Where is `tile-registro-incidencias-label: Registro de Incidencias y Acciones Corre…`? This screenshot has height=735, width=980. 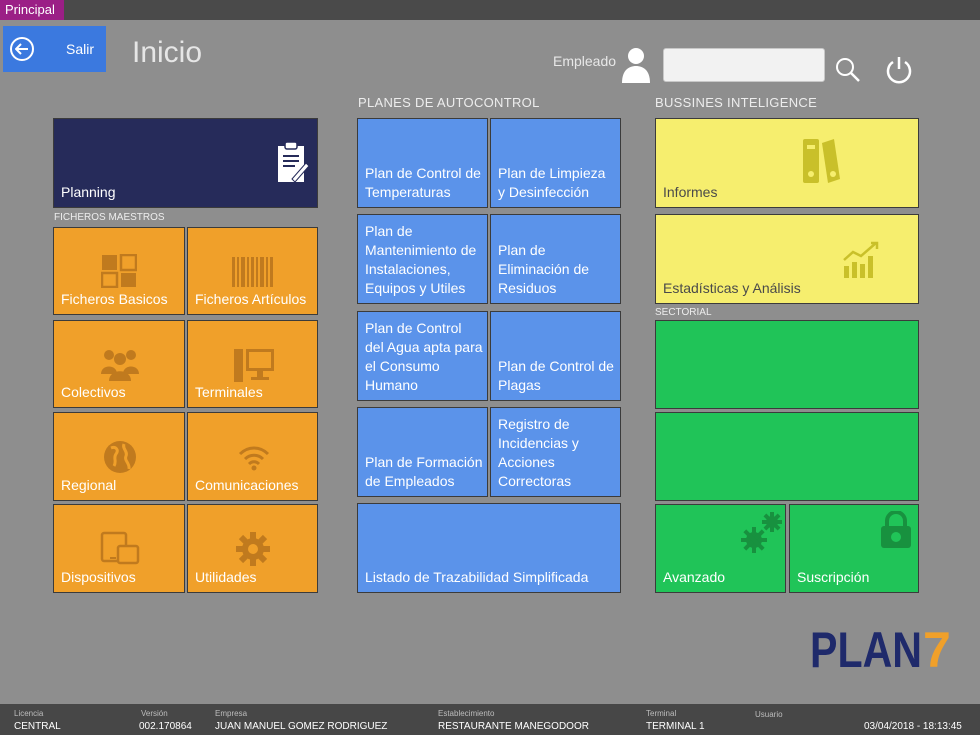
tile-registro-incidencias-label: Registro de Incidencias y Acciones Corre… is located at coordinates (538, 452).